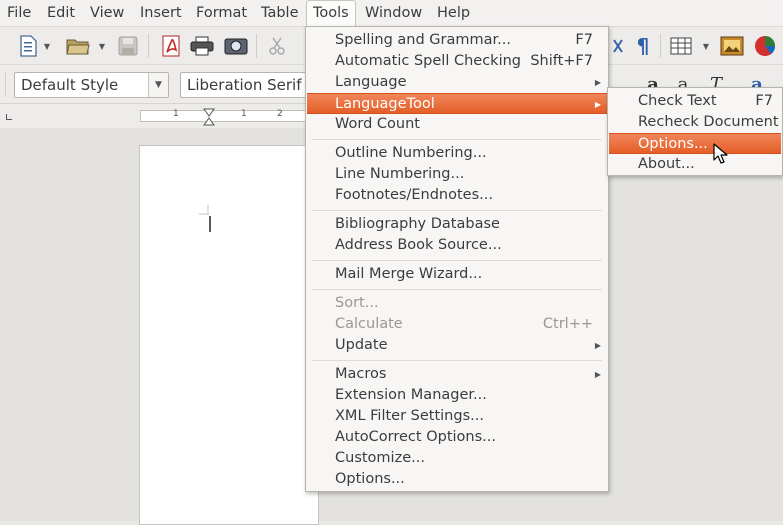  What do you see at coordinates (28, 46) in the screenshot?
I see `new-document-button` at bounding box center [28, 46].